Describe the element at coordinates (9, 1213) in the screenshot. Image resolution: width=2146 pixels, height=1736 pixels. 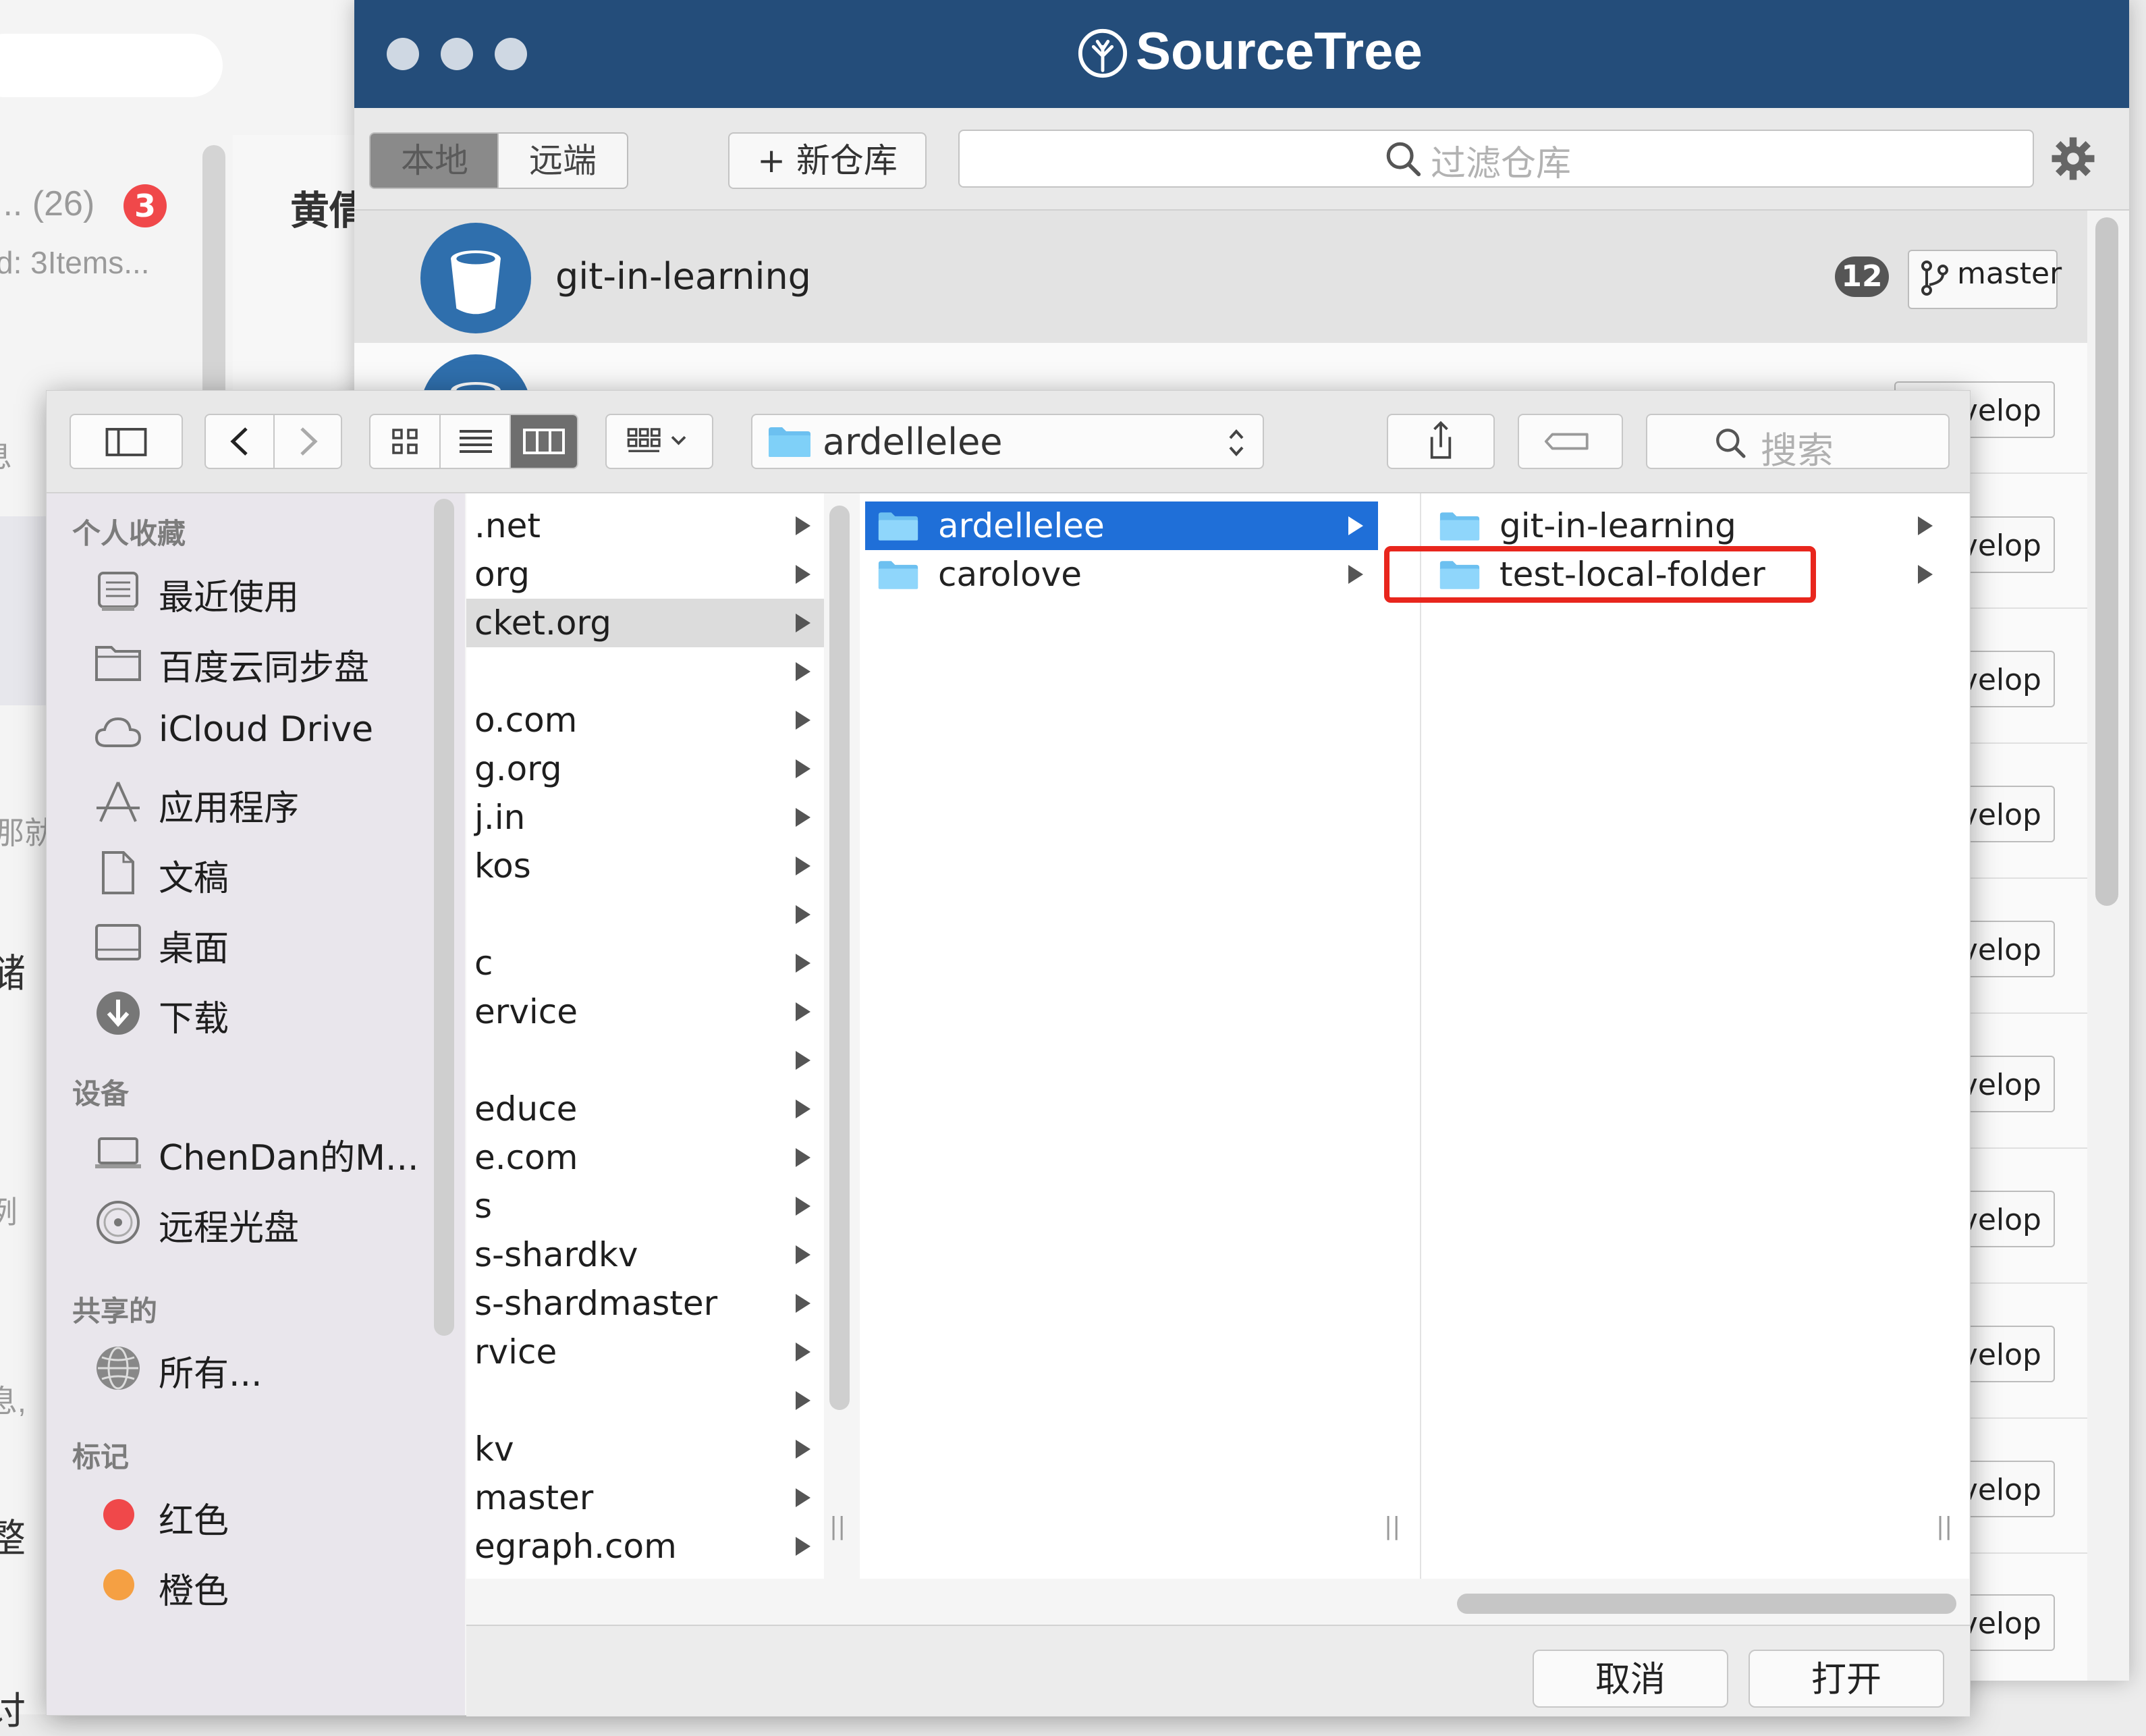
I see `bg-fragment: 例` at that location.